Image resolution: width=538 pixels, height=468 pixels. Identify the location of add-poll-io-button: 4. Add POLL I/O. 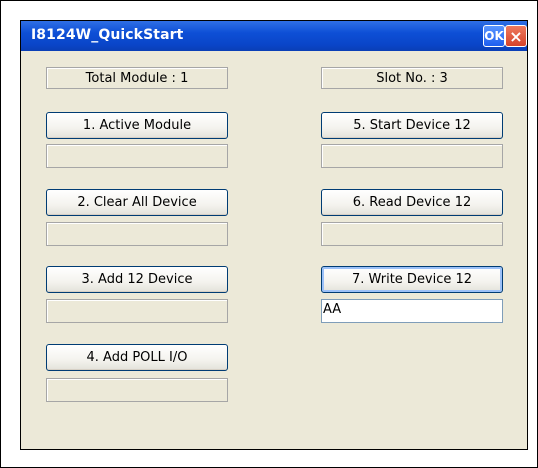
(137, 357).